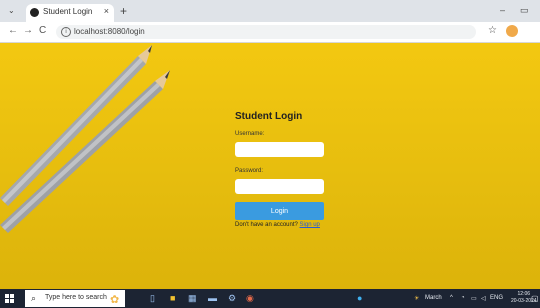  I want to click on show-hidden-icons-icon: ^, so click(451, 298).